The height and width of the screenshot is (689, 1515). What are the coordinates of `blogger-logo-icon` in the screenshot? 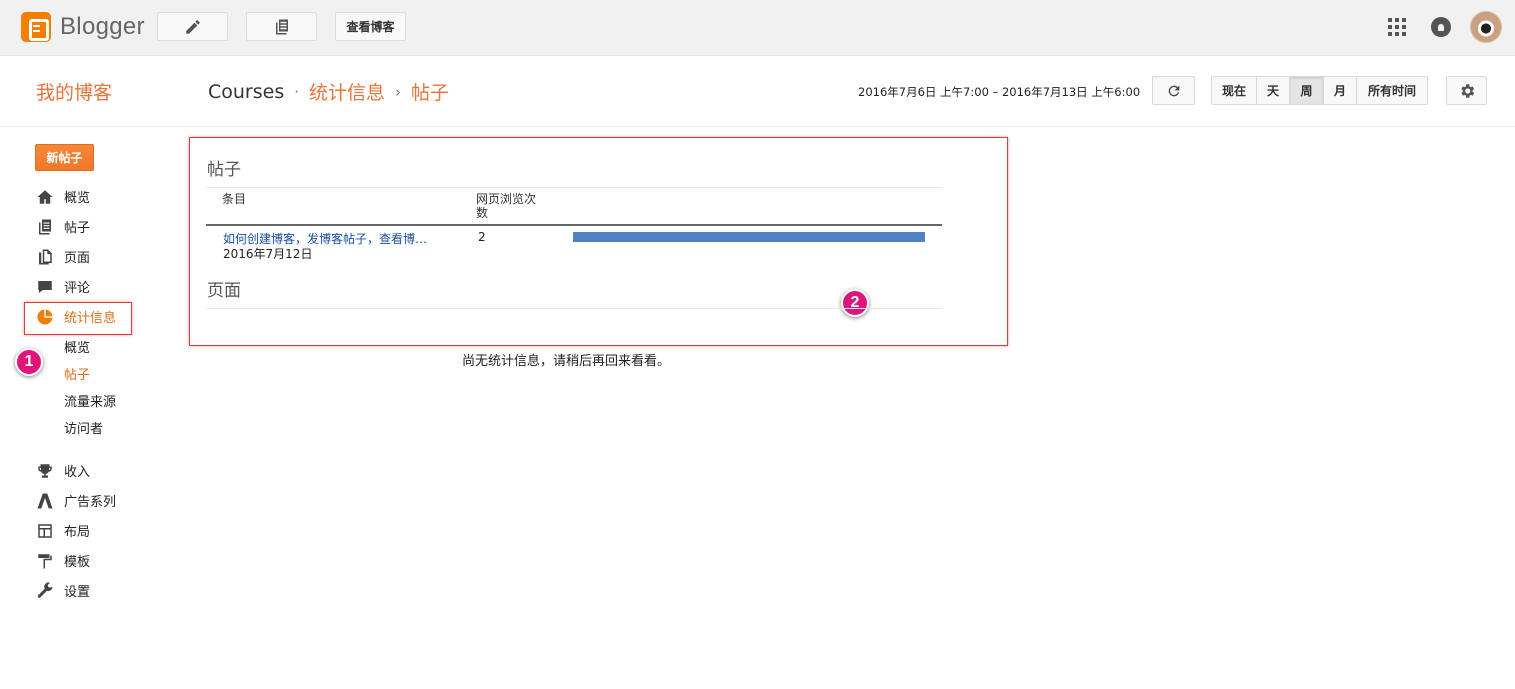 It's located at (36, 27).